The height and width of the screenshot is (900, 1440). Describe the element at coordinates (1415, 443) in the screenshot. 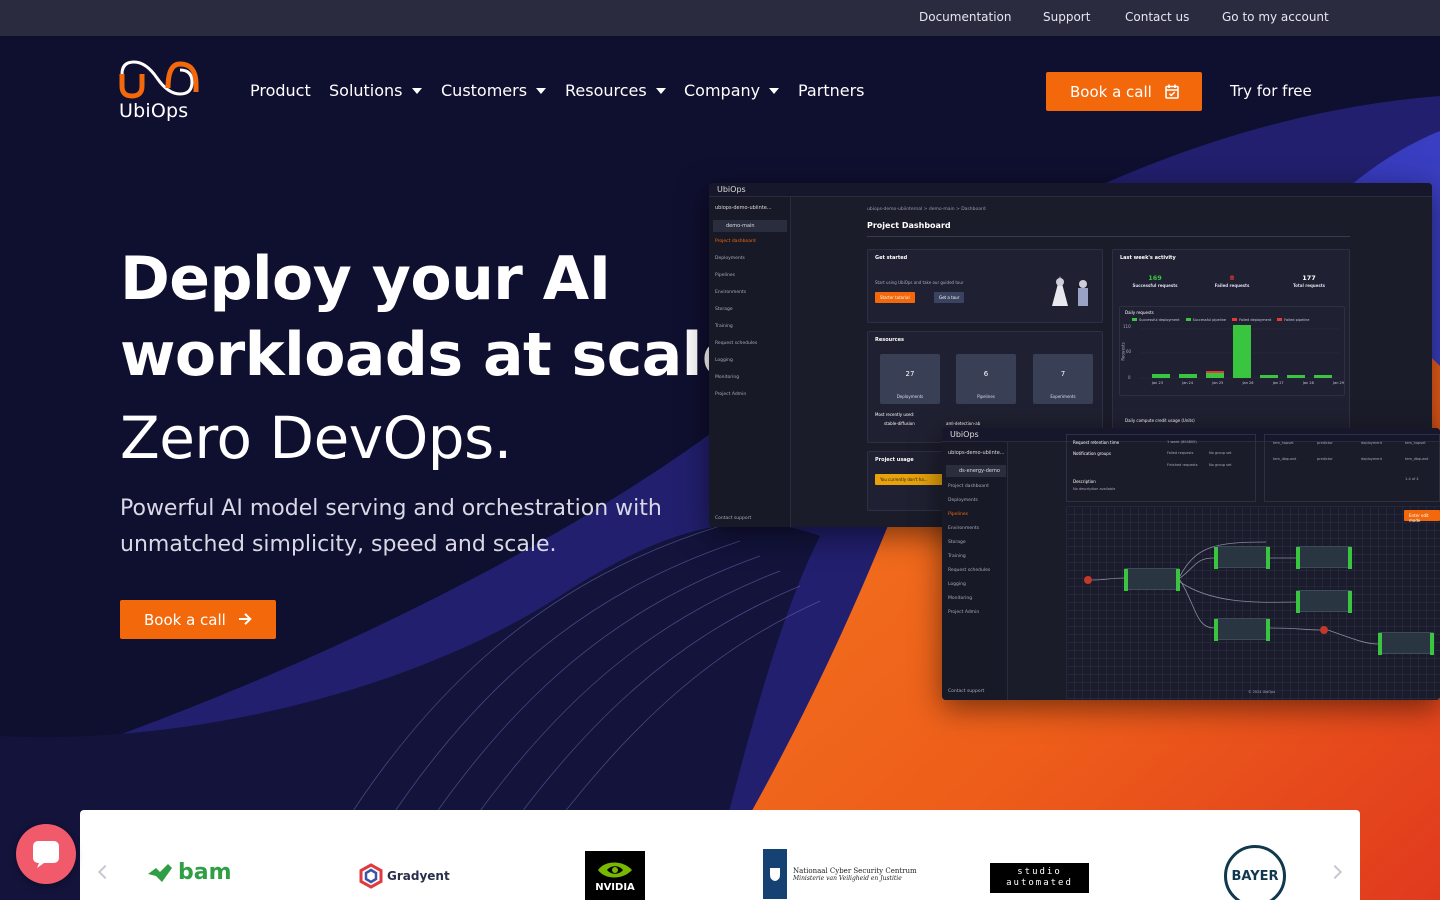

I see `table-cell: tem_hopset` at that location.